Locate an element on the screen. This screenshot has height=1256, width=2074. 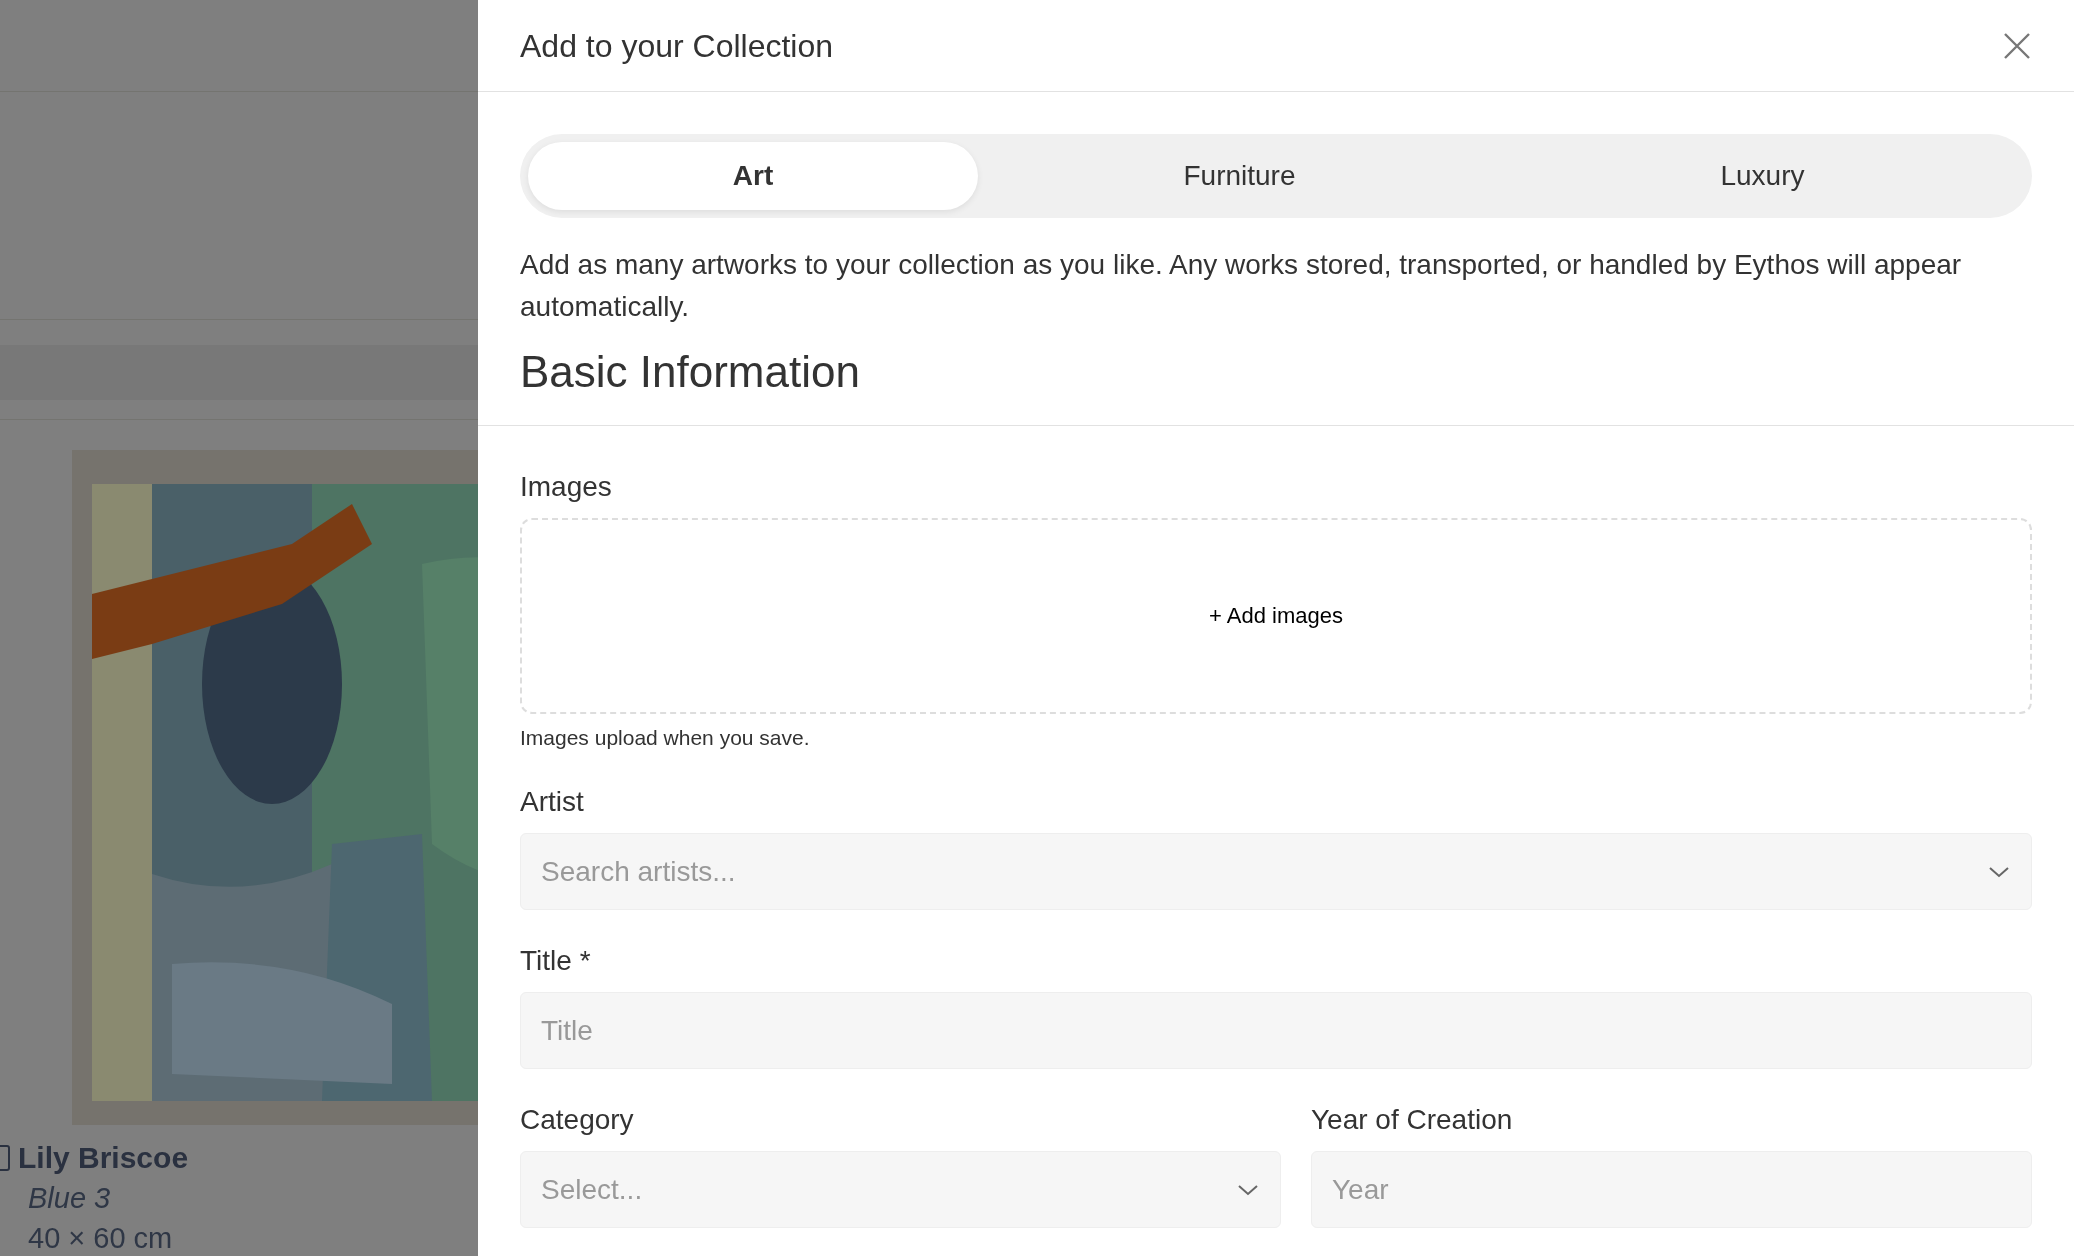
input-field: Title is located at coordinates (1276, 1031).